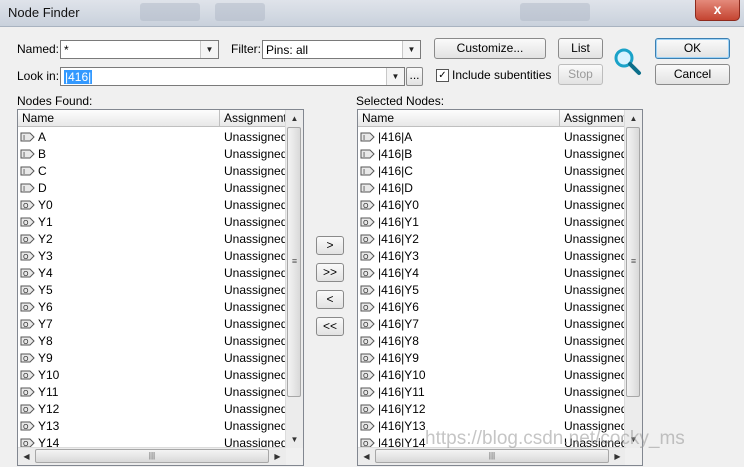 The height and width of the screenshot is (467, 744). What do you see at coordinates (153, 255) in the screenshot?
I see `list-item: O Y3 Unassigned` at bounding box center [153, 255].